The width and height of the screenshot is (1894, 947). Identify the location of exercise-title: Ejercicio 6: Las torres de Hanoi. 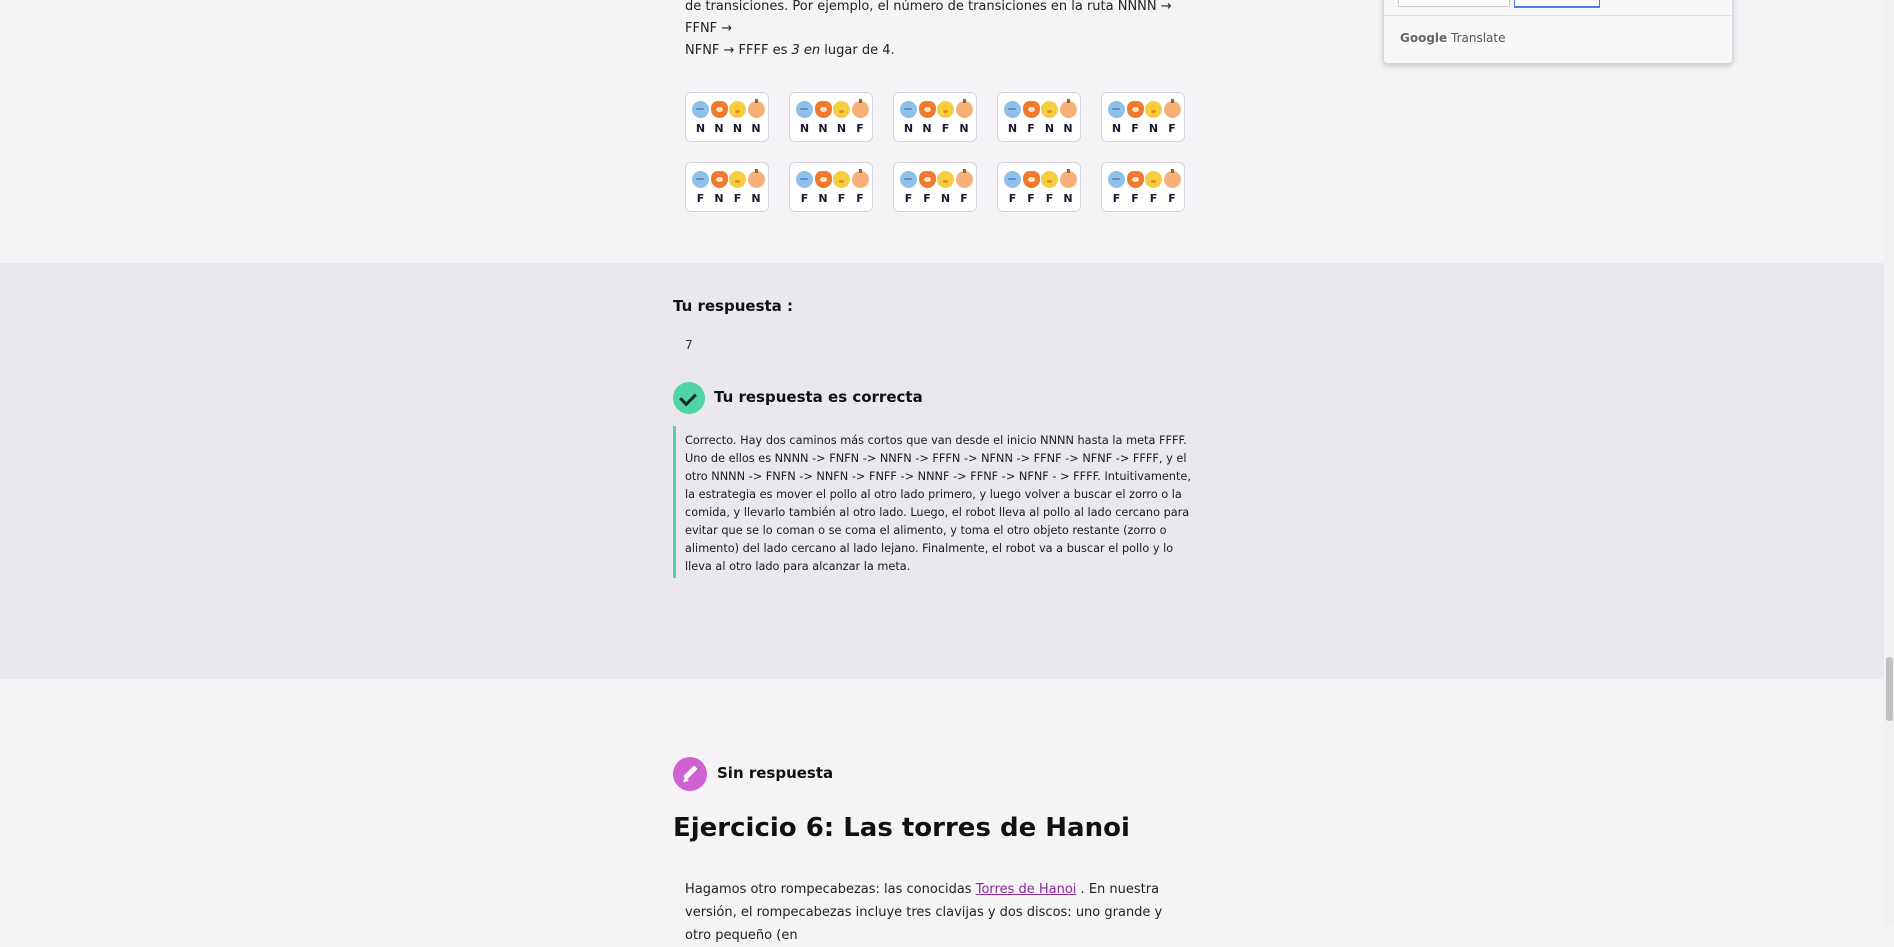
(901, 828).